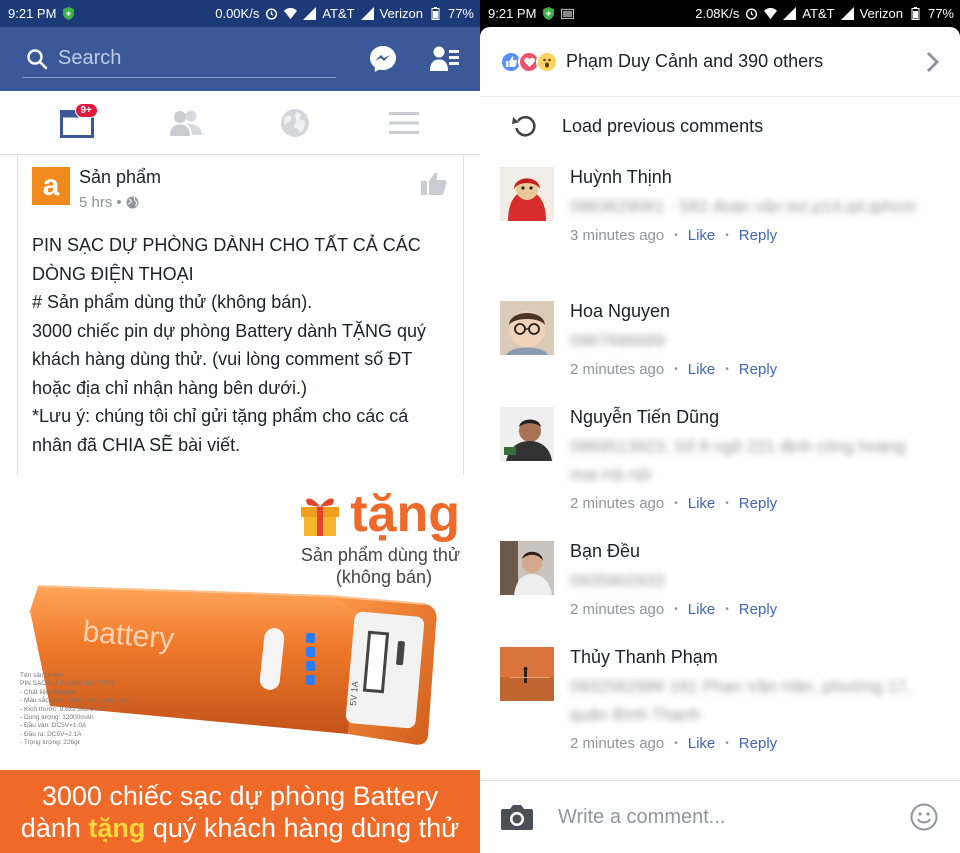 This screenshot has width=960, height=853. Describe the element at coordinates (240, 796) in the screenshot. I see `banner-line-1: 3000 chiếc sạc dự phòng Battery` at that location.